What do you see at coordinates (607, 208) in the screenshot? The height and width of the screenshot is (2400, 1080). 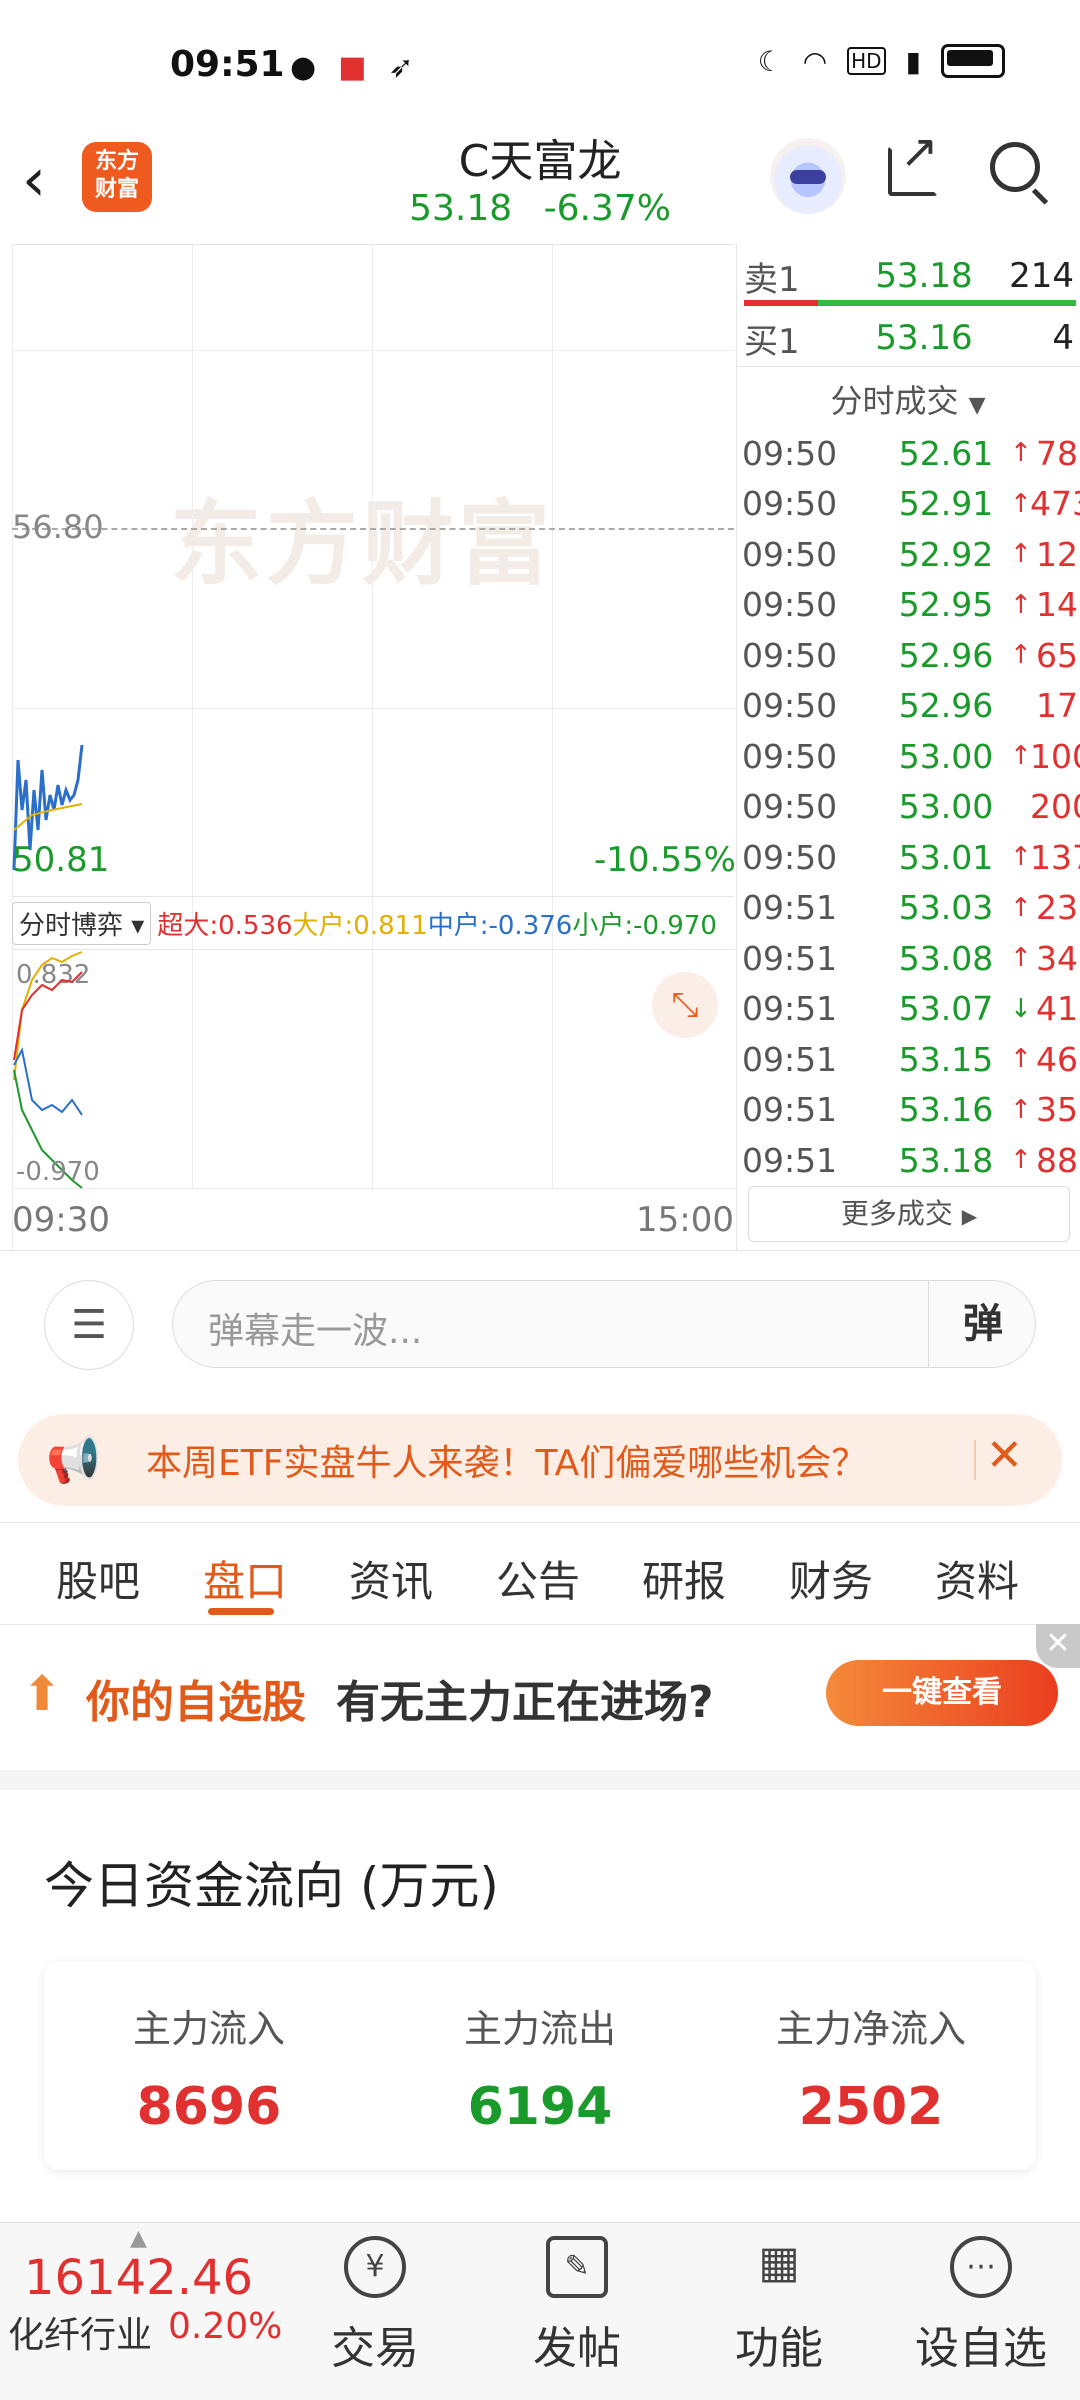 I see `stock-change: -6.37%` at bounding box center [607, 208].